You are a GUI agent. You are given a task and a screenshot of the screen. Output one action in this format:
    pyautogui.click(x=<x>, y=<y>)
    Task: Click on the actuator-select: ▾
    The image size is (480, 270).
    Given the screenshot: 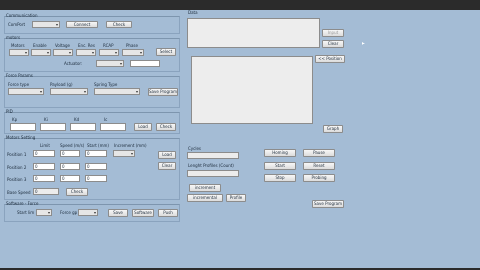 What is the action you would take?
    pyautogui.click(x=110, y=63)
    